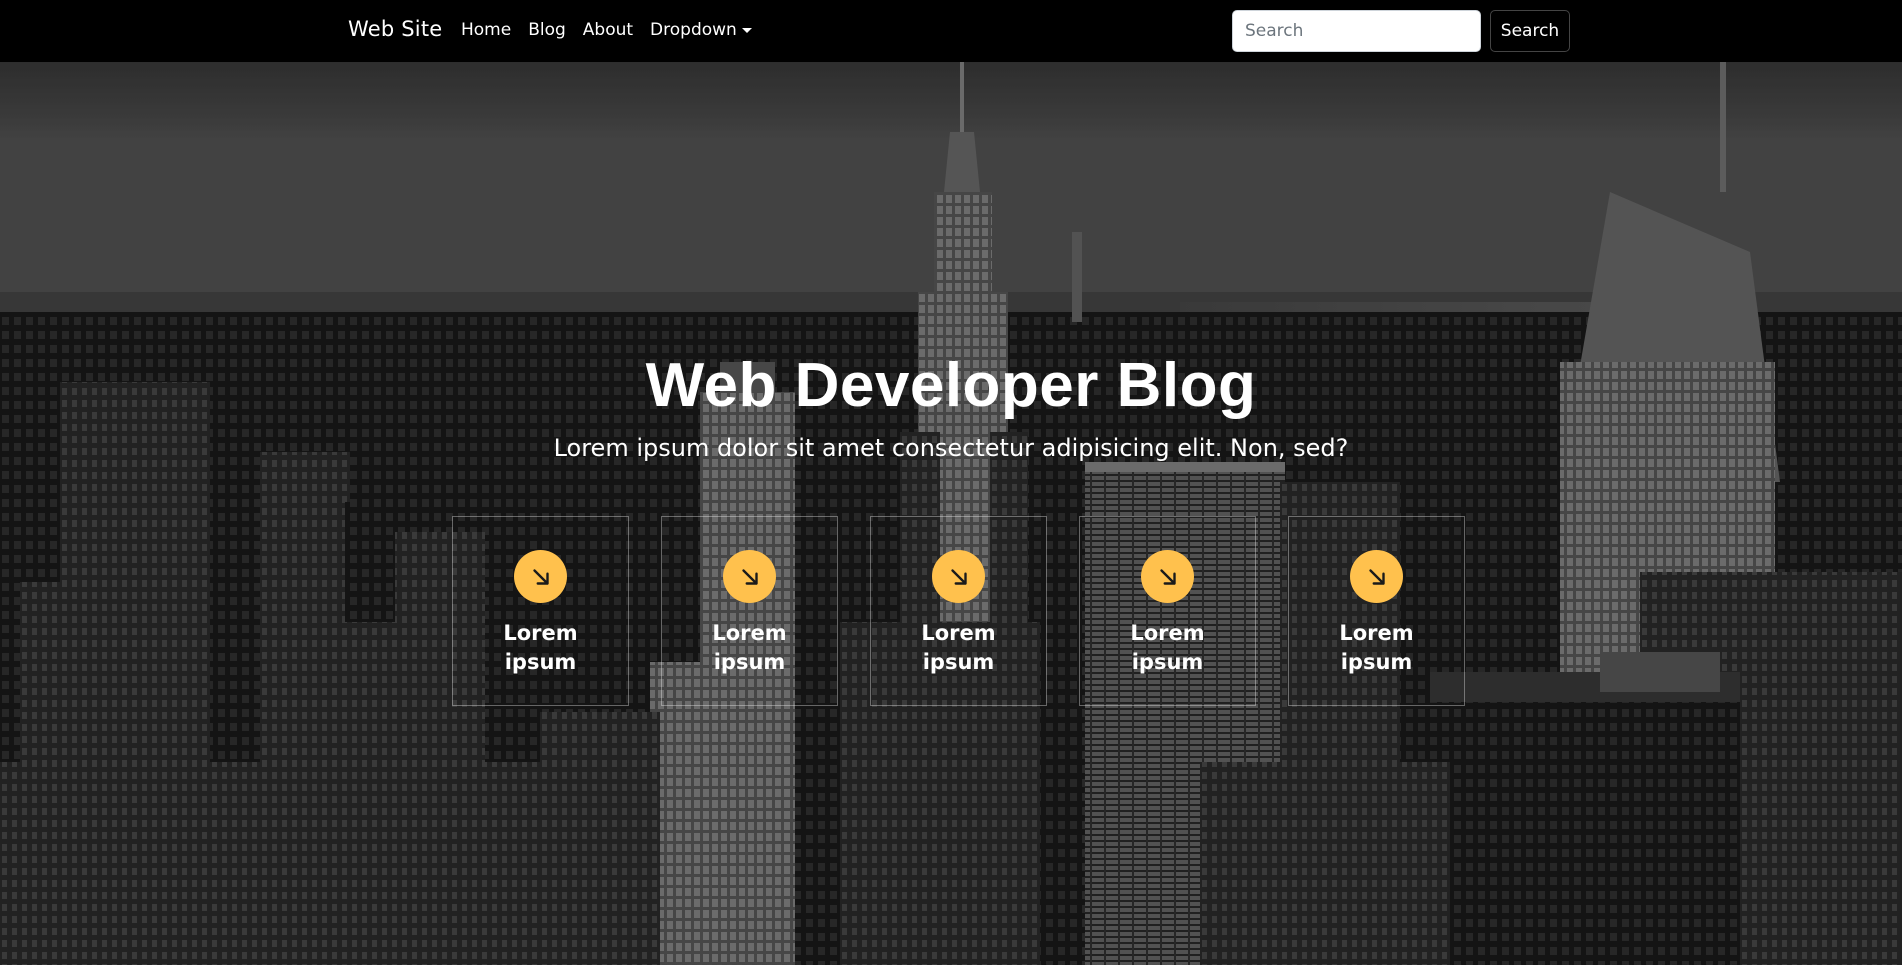  I want to click on navbar: Web Site Home Blog About Dropdown Search, so click(951, 31).